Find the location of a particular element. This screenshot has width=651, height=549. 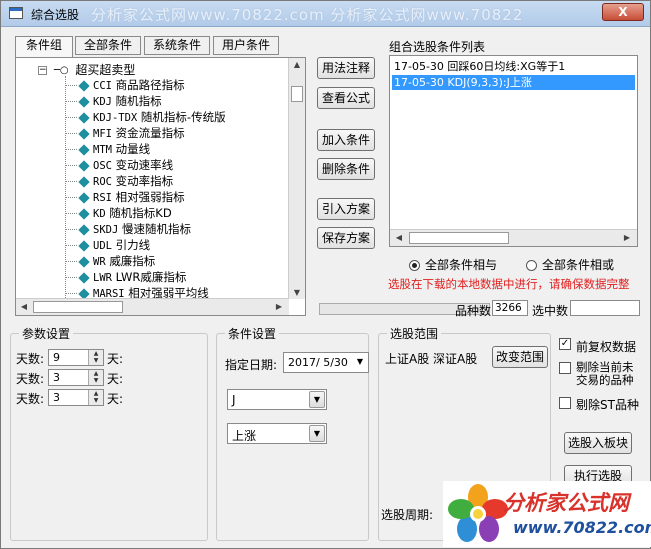

checkbox-exclude-untraded is located at coordinates (565, 368).